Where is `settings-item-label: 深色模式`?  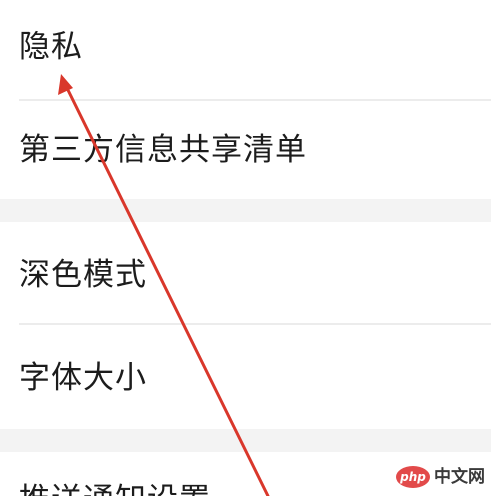
settings-item-label: 深色模式 is located at coordinates (83, 275).